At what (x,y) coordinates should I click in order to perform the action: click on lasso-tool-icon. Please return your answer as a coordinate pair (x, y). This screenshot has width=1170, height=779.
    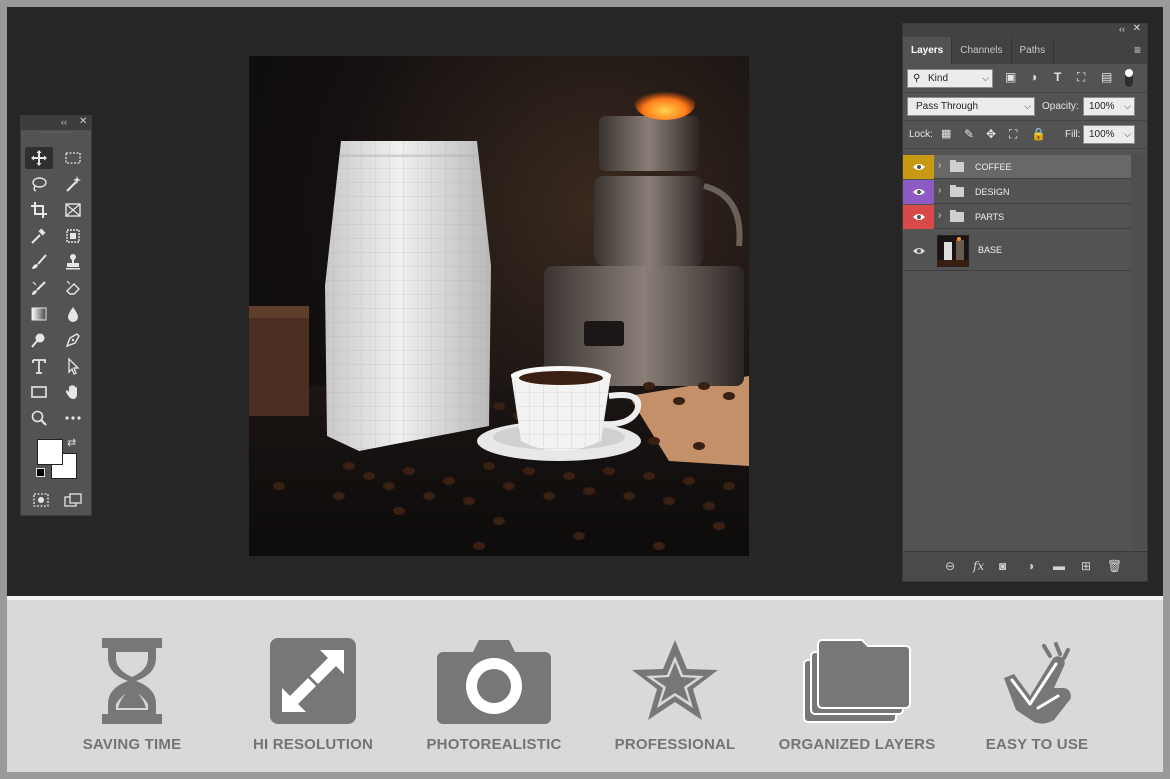
    Looking at the image, I should click on (39, 184).